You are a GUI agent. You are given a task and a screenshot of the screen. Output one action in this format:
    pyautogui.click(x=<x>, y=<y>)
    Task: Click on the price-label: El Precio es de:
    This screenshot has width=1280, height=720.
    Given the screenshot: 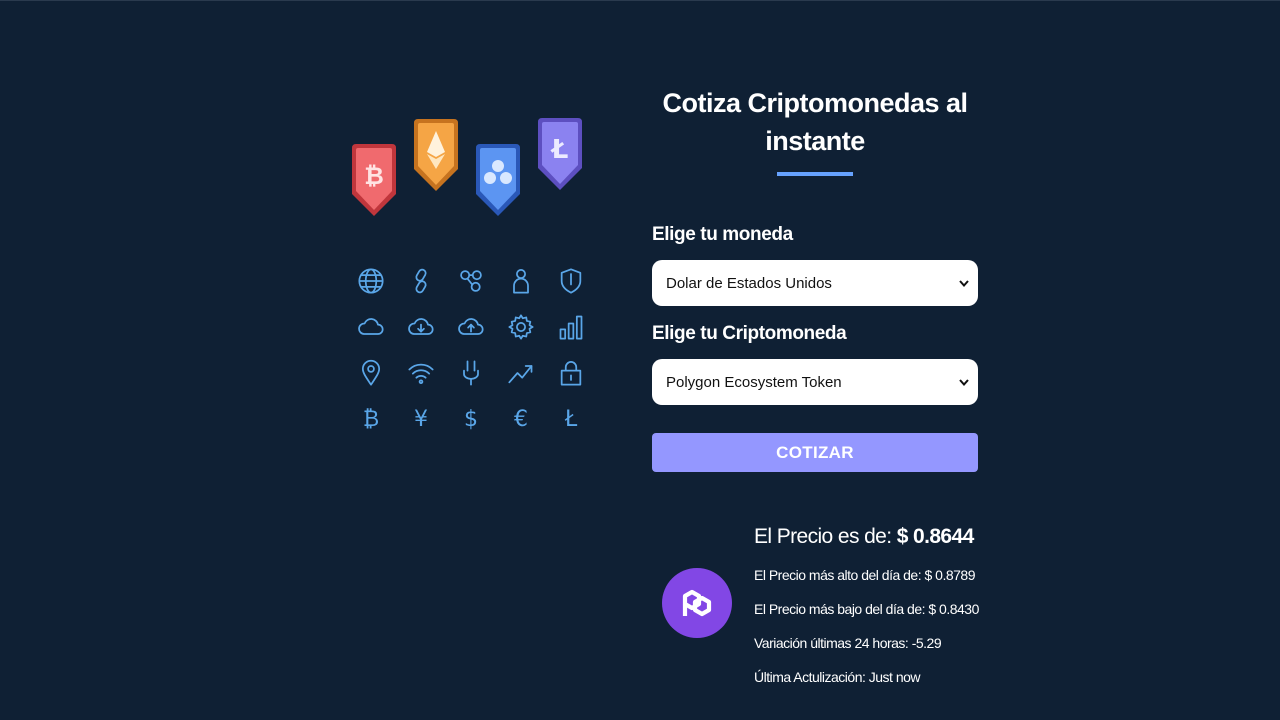 What is the action you would take?
    pyautogui.click(x=825, y=536)
    